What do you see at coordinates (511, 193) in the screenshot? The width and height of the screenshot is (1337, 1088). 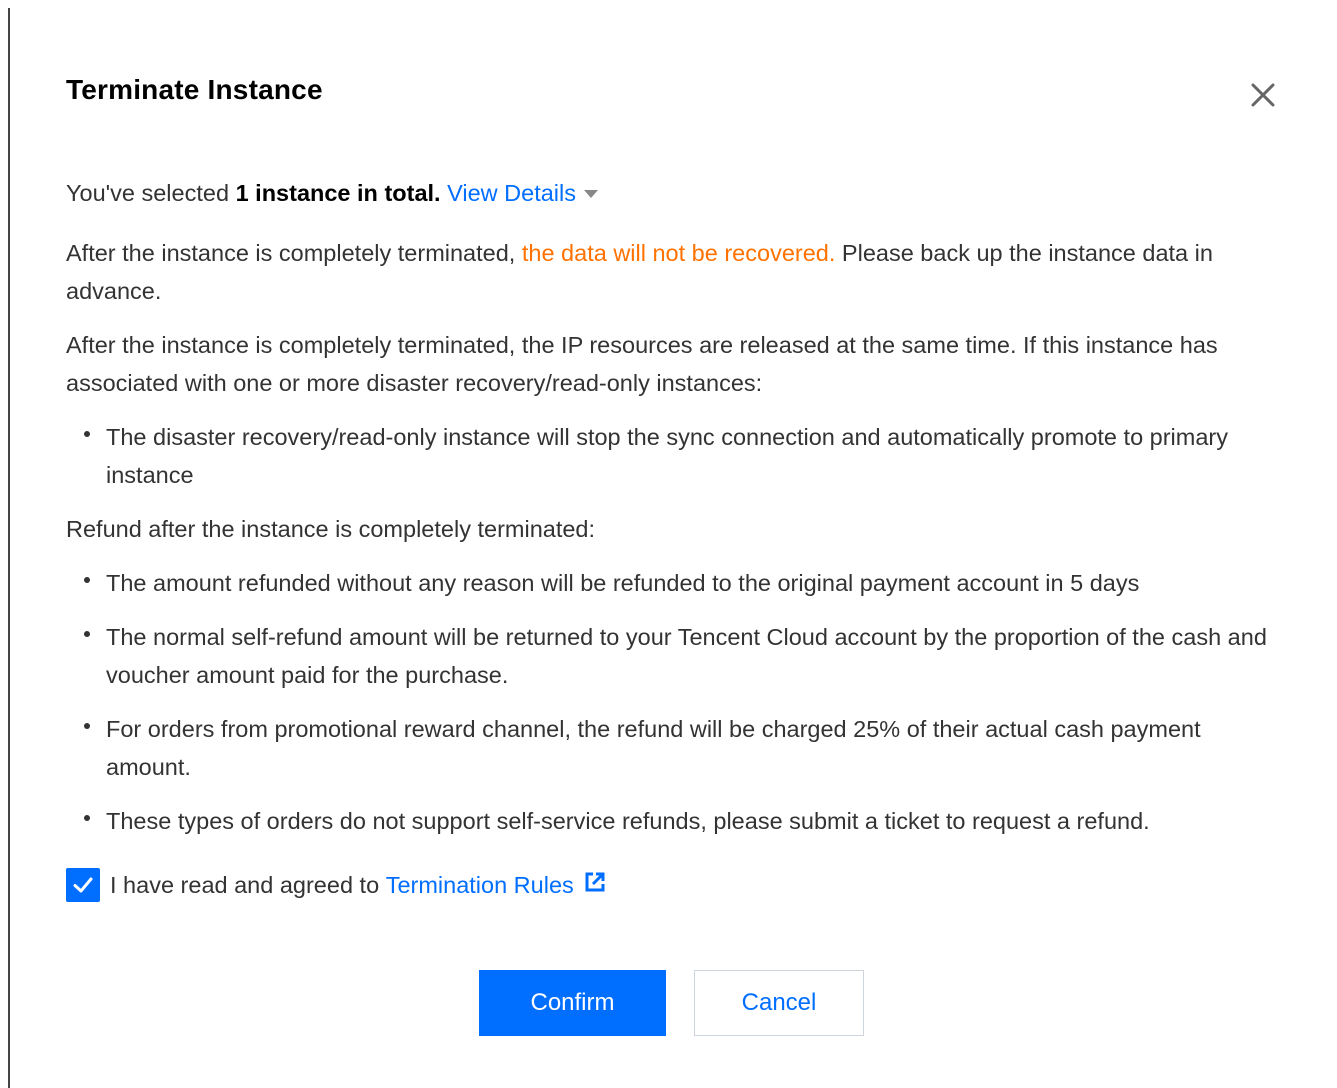 I see `view-details-label: View Details` at bounding box center [511, 193].